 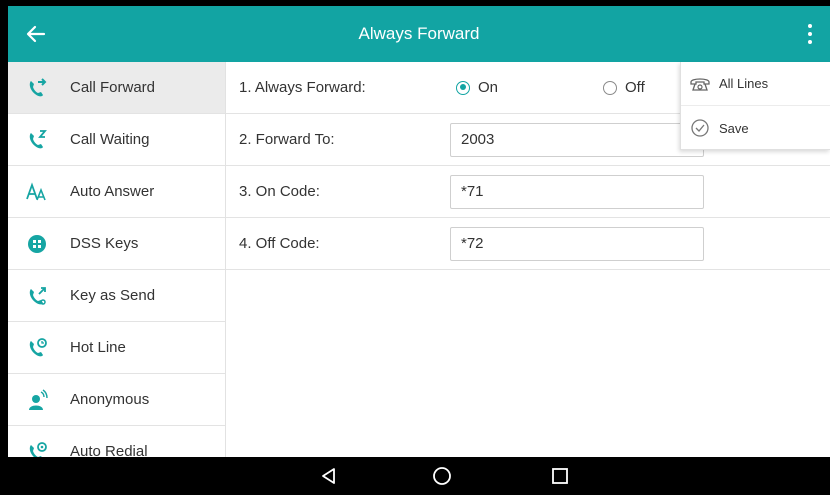 I want to click on off-code-row: 4. Off Code: *72, so click(x=528, y=244).